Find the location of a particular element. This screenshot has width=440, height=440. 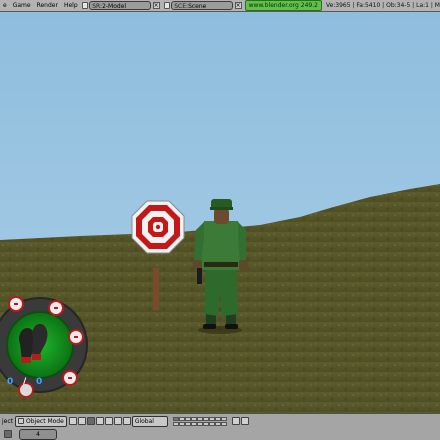

screen-browse-icon is located at coordinates (85, 5).